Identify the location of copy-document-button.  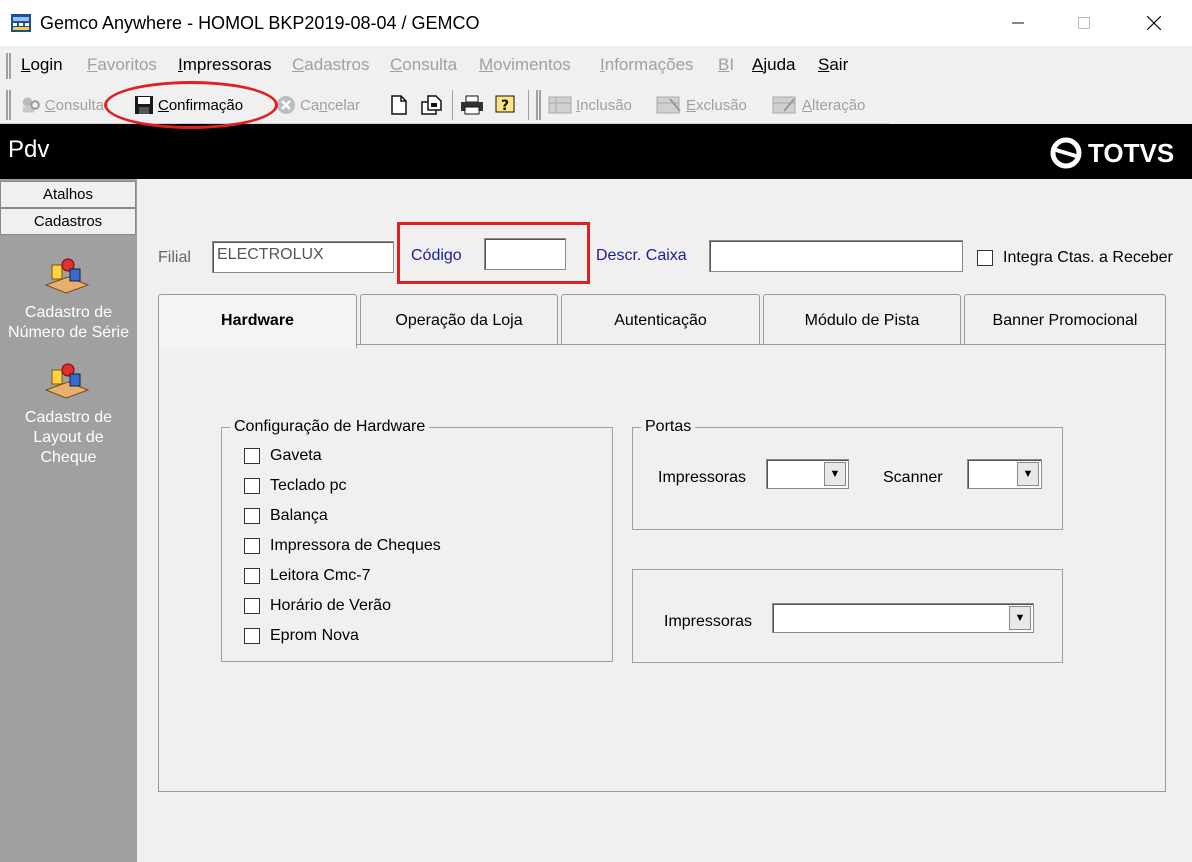
(432, 105).